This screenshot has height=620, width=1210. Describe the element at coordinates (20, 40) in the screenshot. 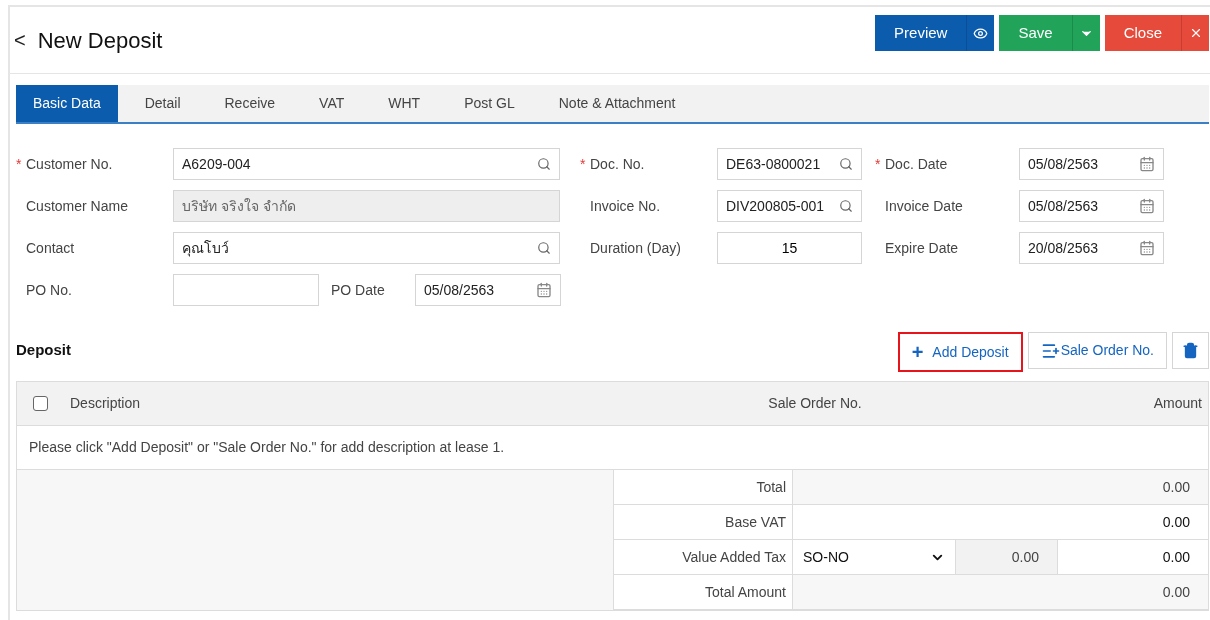

I see `back-button: <` at that location.